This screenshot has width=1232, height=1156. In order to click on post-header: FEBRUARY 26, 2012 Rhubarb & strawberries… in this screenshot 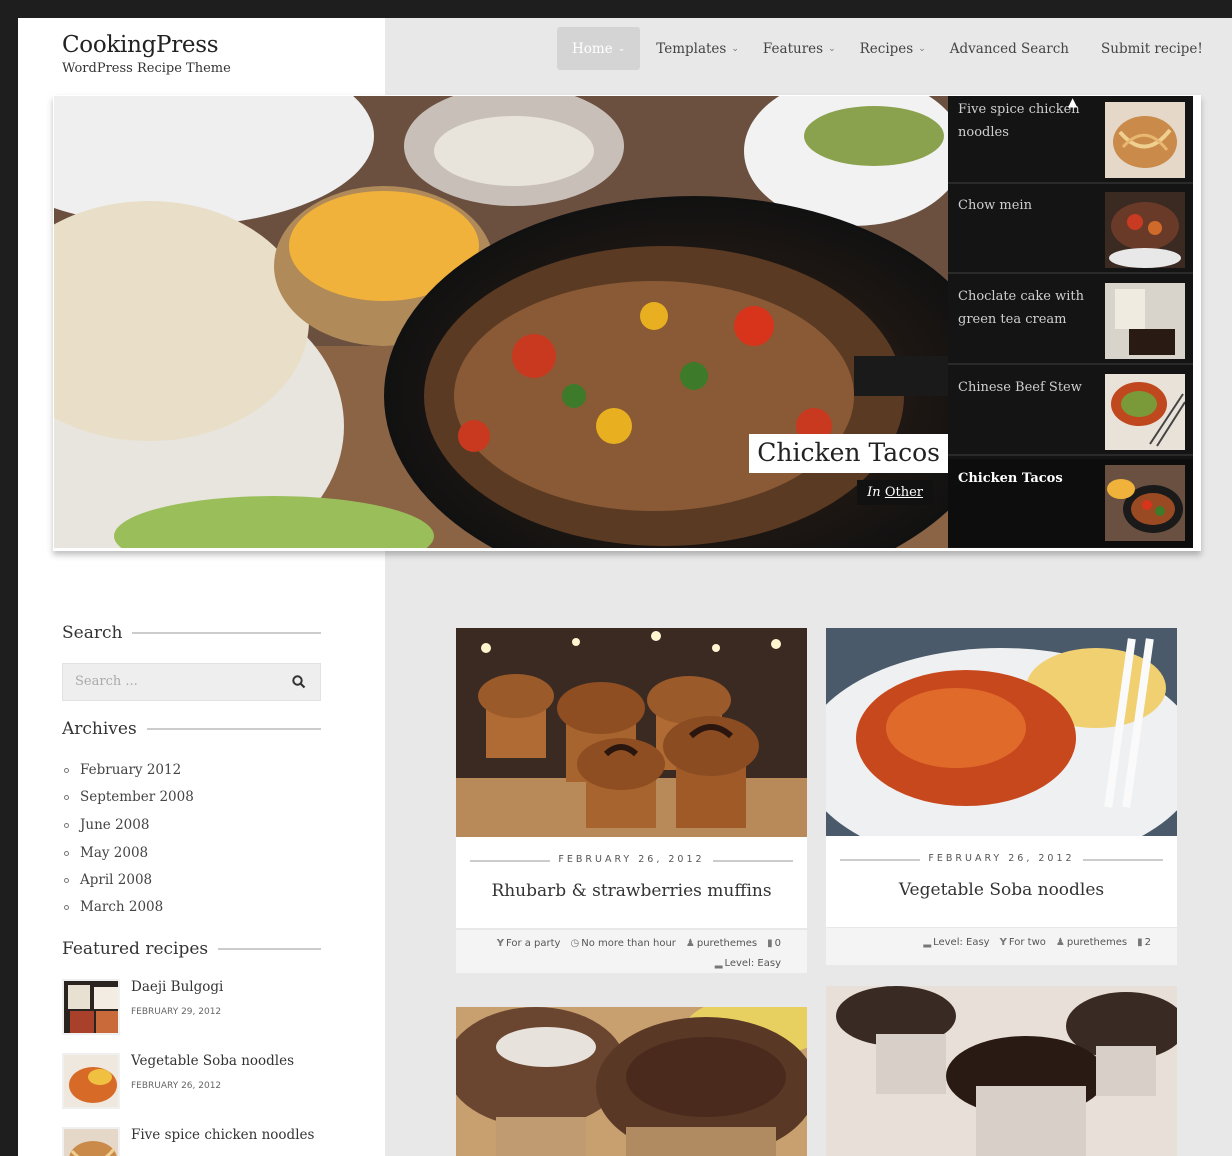, I will do `click(631, 882)`.